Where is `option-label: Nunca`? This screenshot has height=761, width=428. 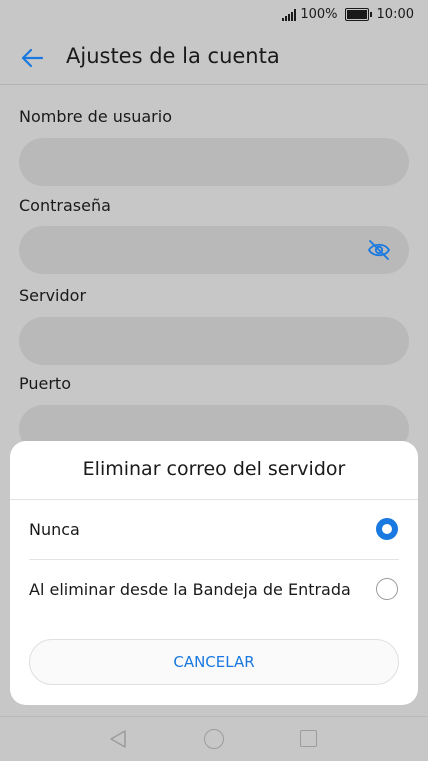
option-label: Nunca is located at coordinates (54, 529).